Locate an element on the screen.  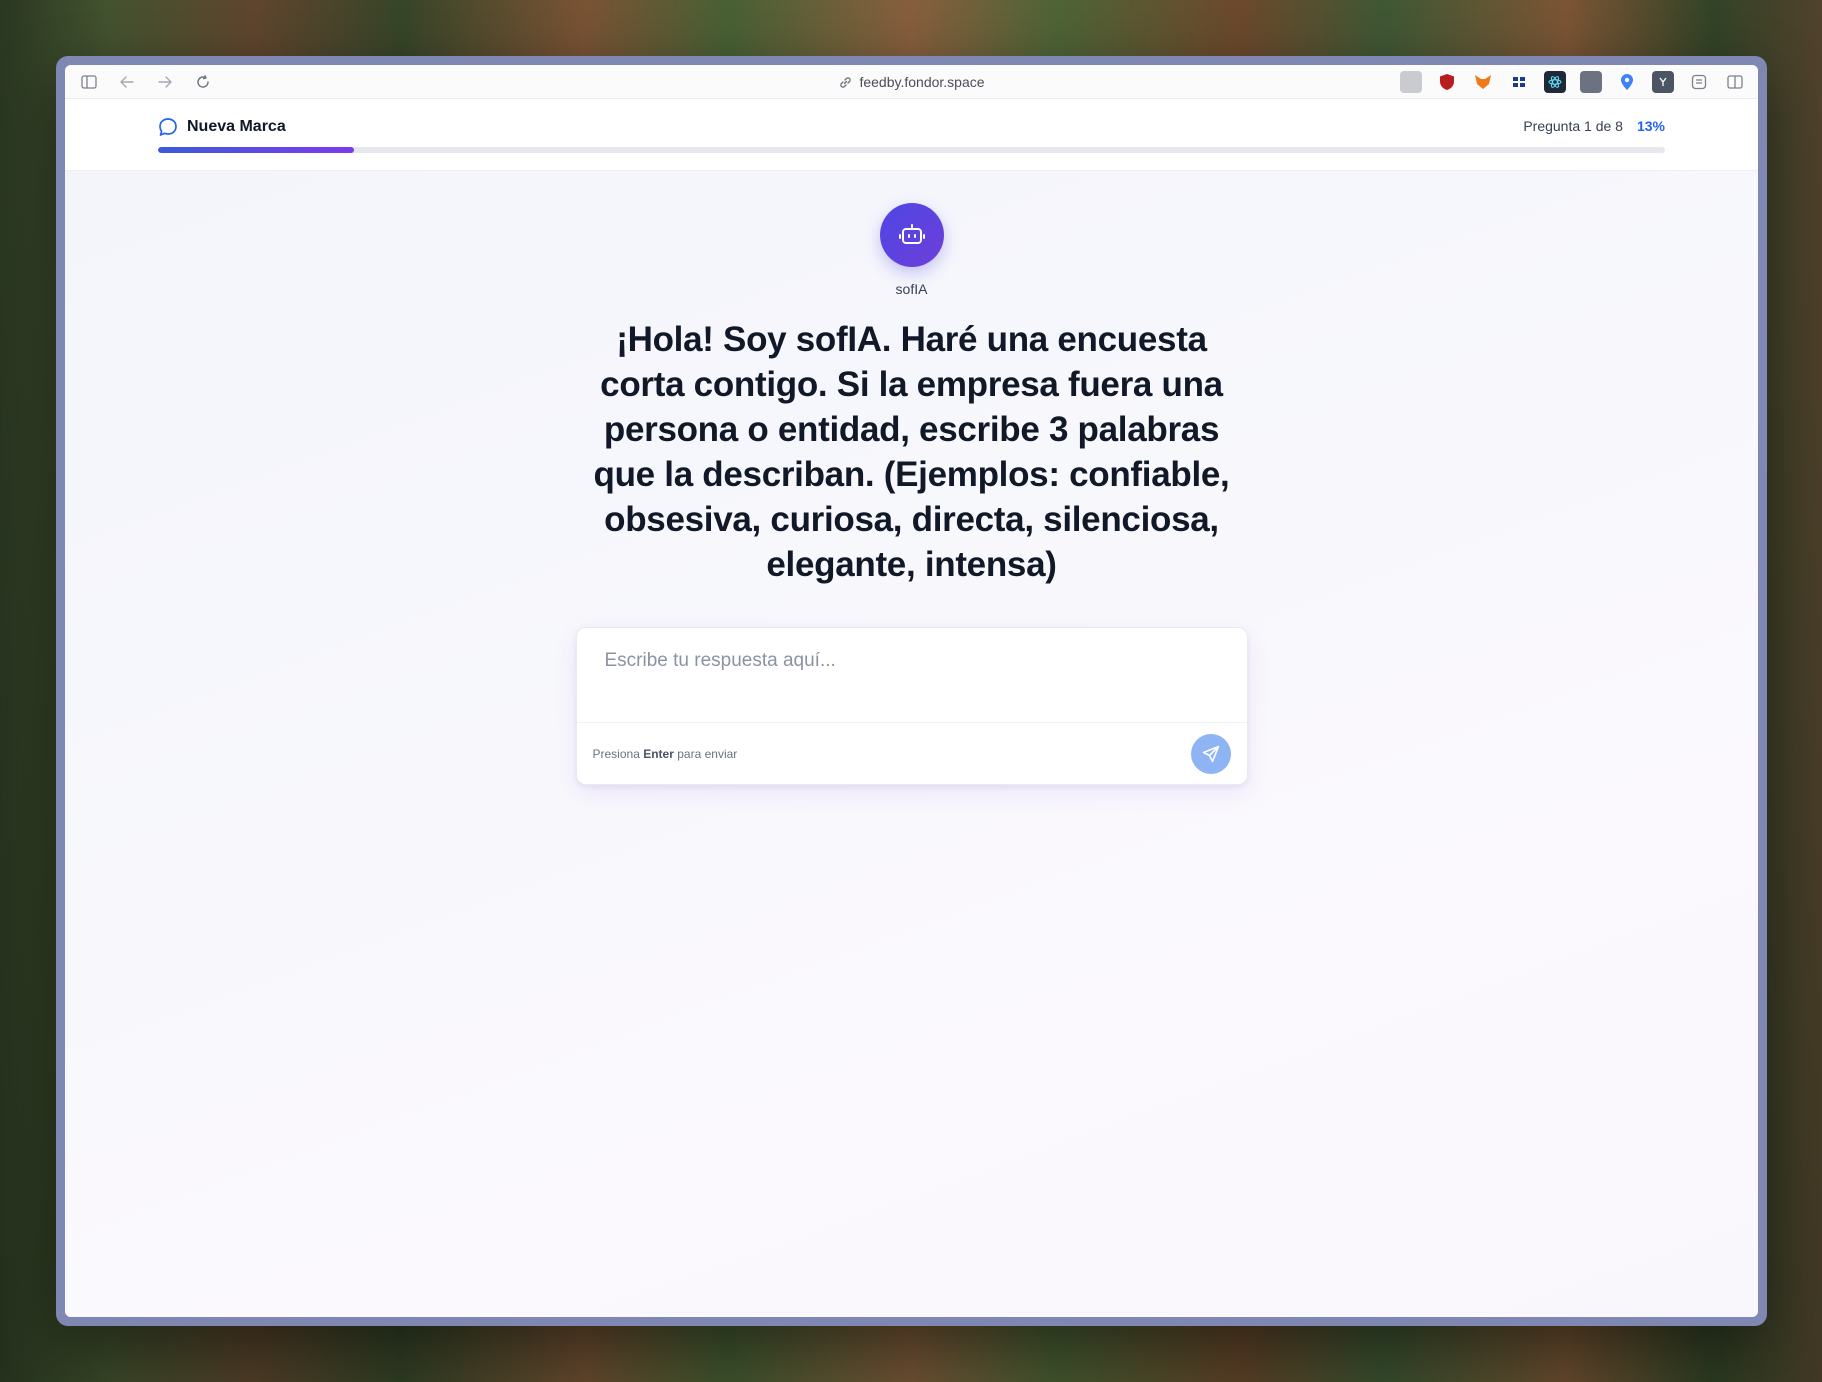
extension-react-icon is located at coordinates (1555, 81).